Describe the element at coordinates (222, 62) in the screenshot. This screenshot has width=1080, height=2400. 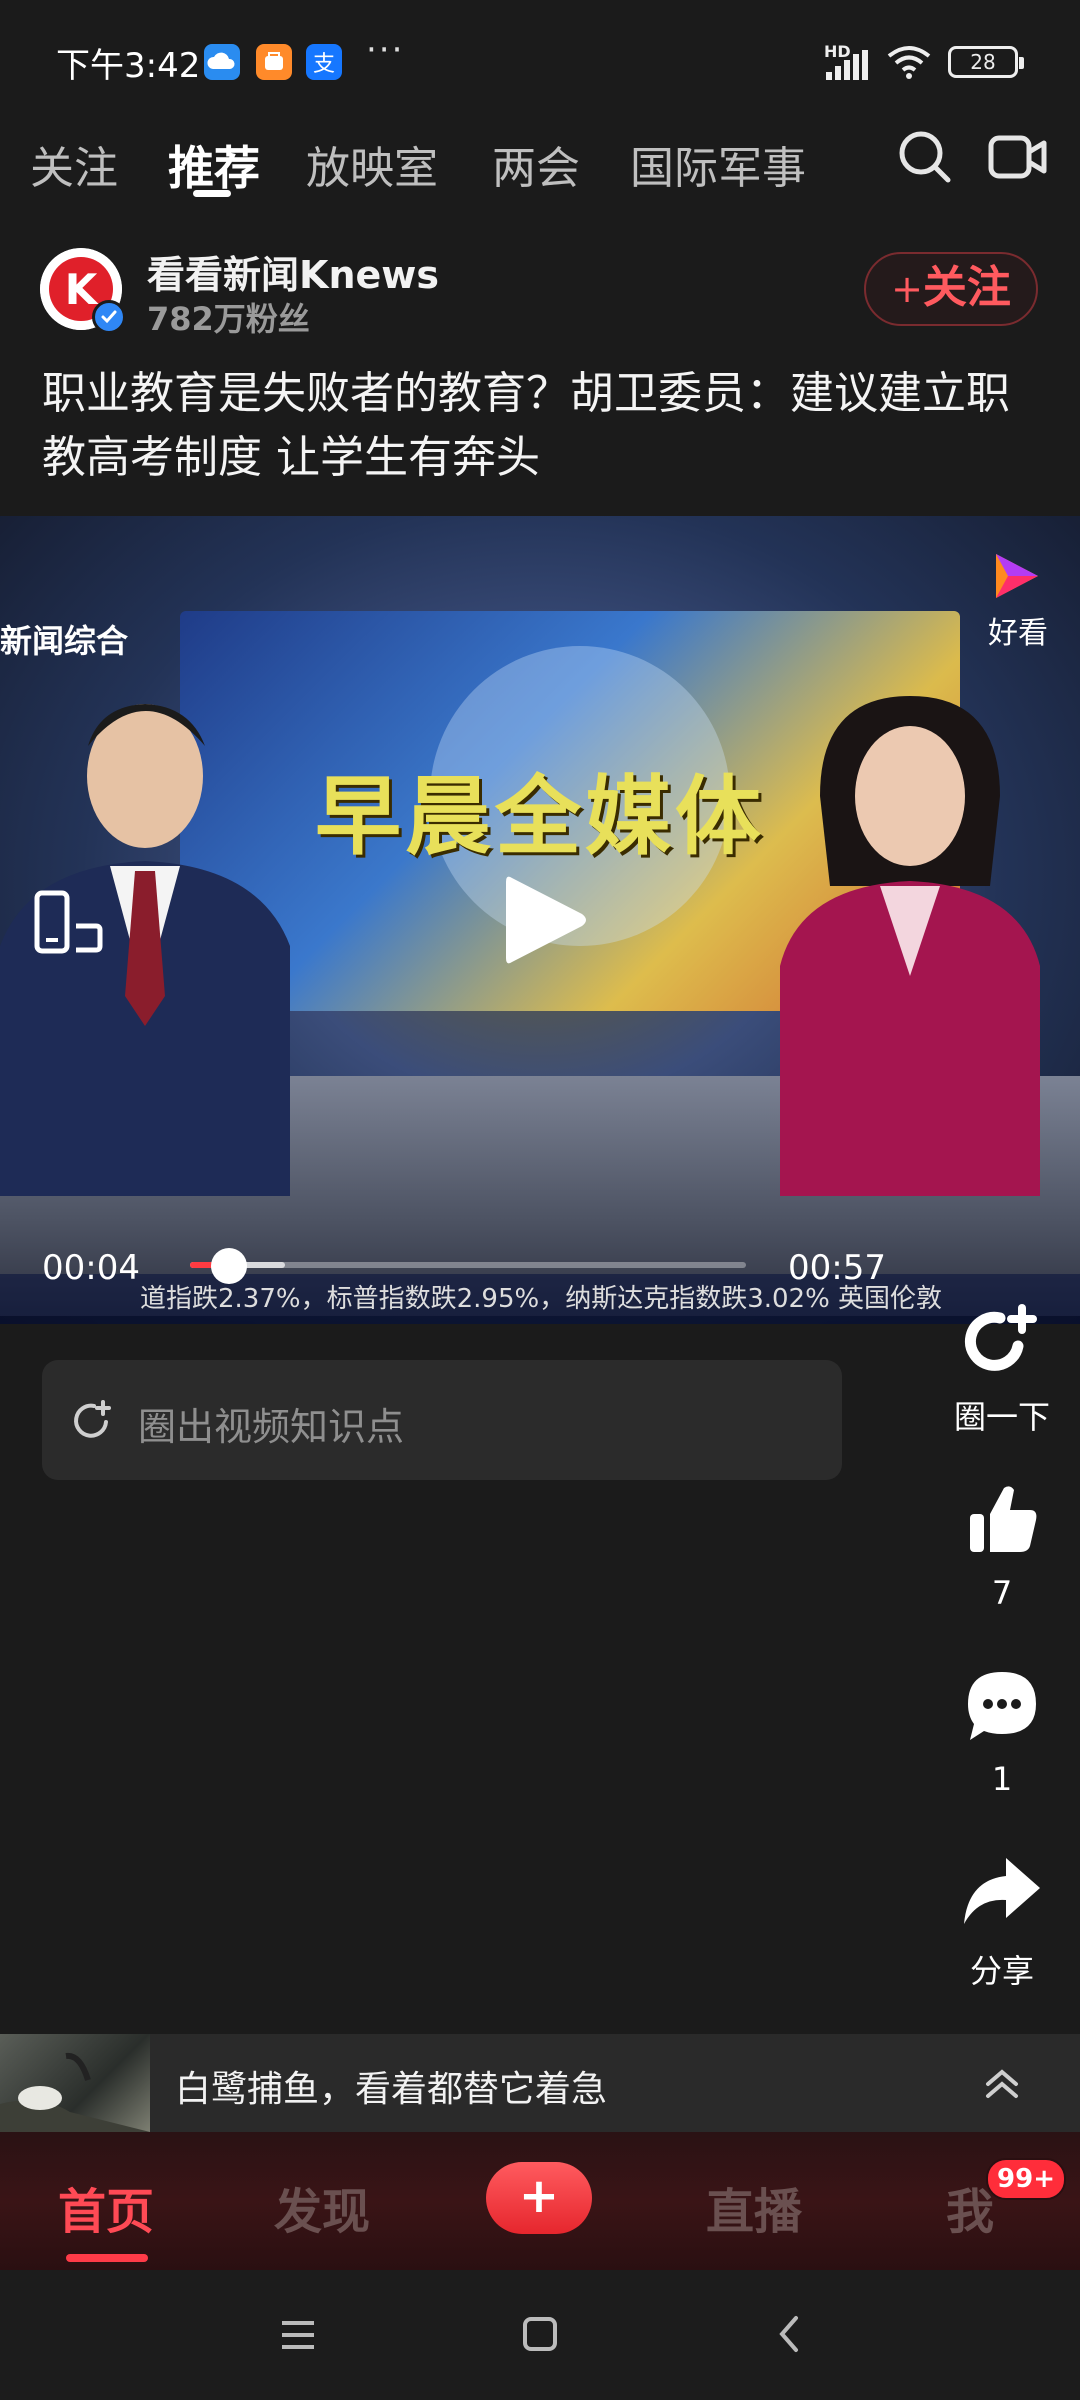
I see `cloud-app-icon` at that location.